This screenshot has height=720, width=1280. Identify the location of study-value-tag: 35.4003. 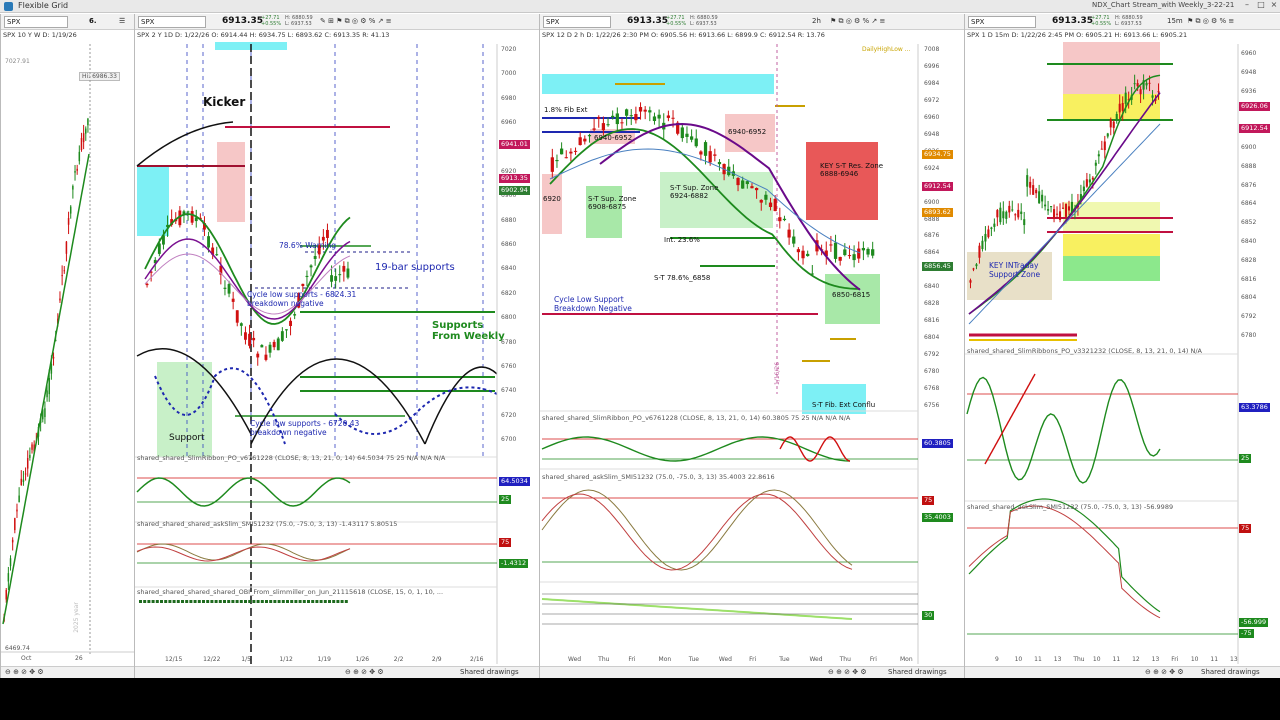
(937, 517).